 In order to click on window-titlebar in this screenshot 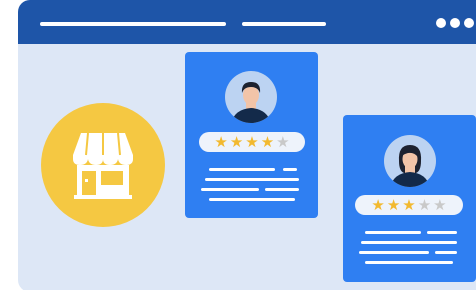, I will do `click(247, 22)`.